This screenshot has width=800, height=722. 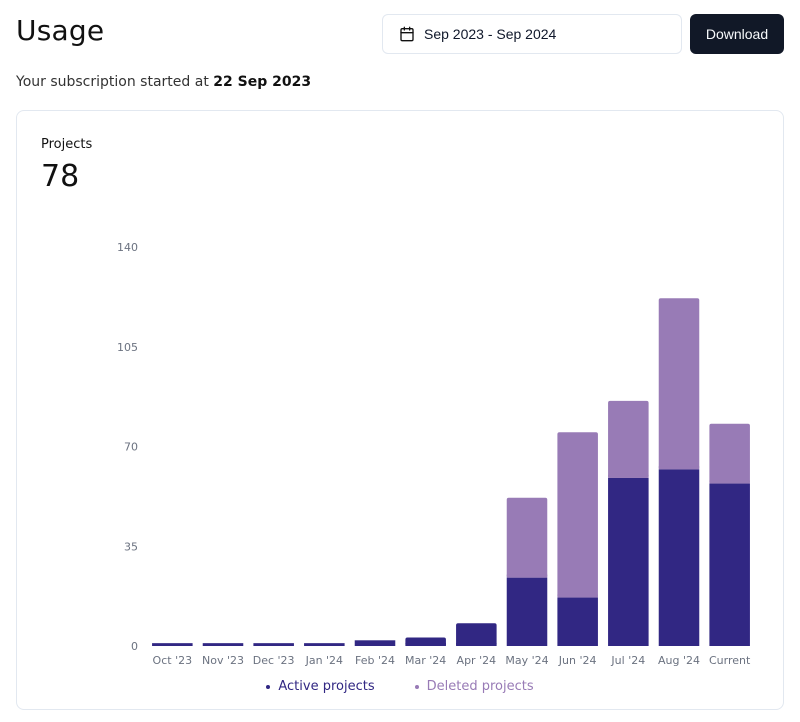 I want to click on x-tick-label: Nov '23, so click(x=223, y=660).